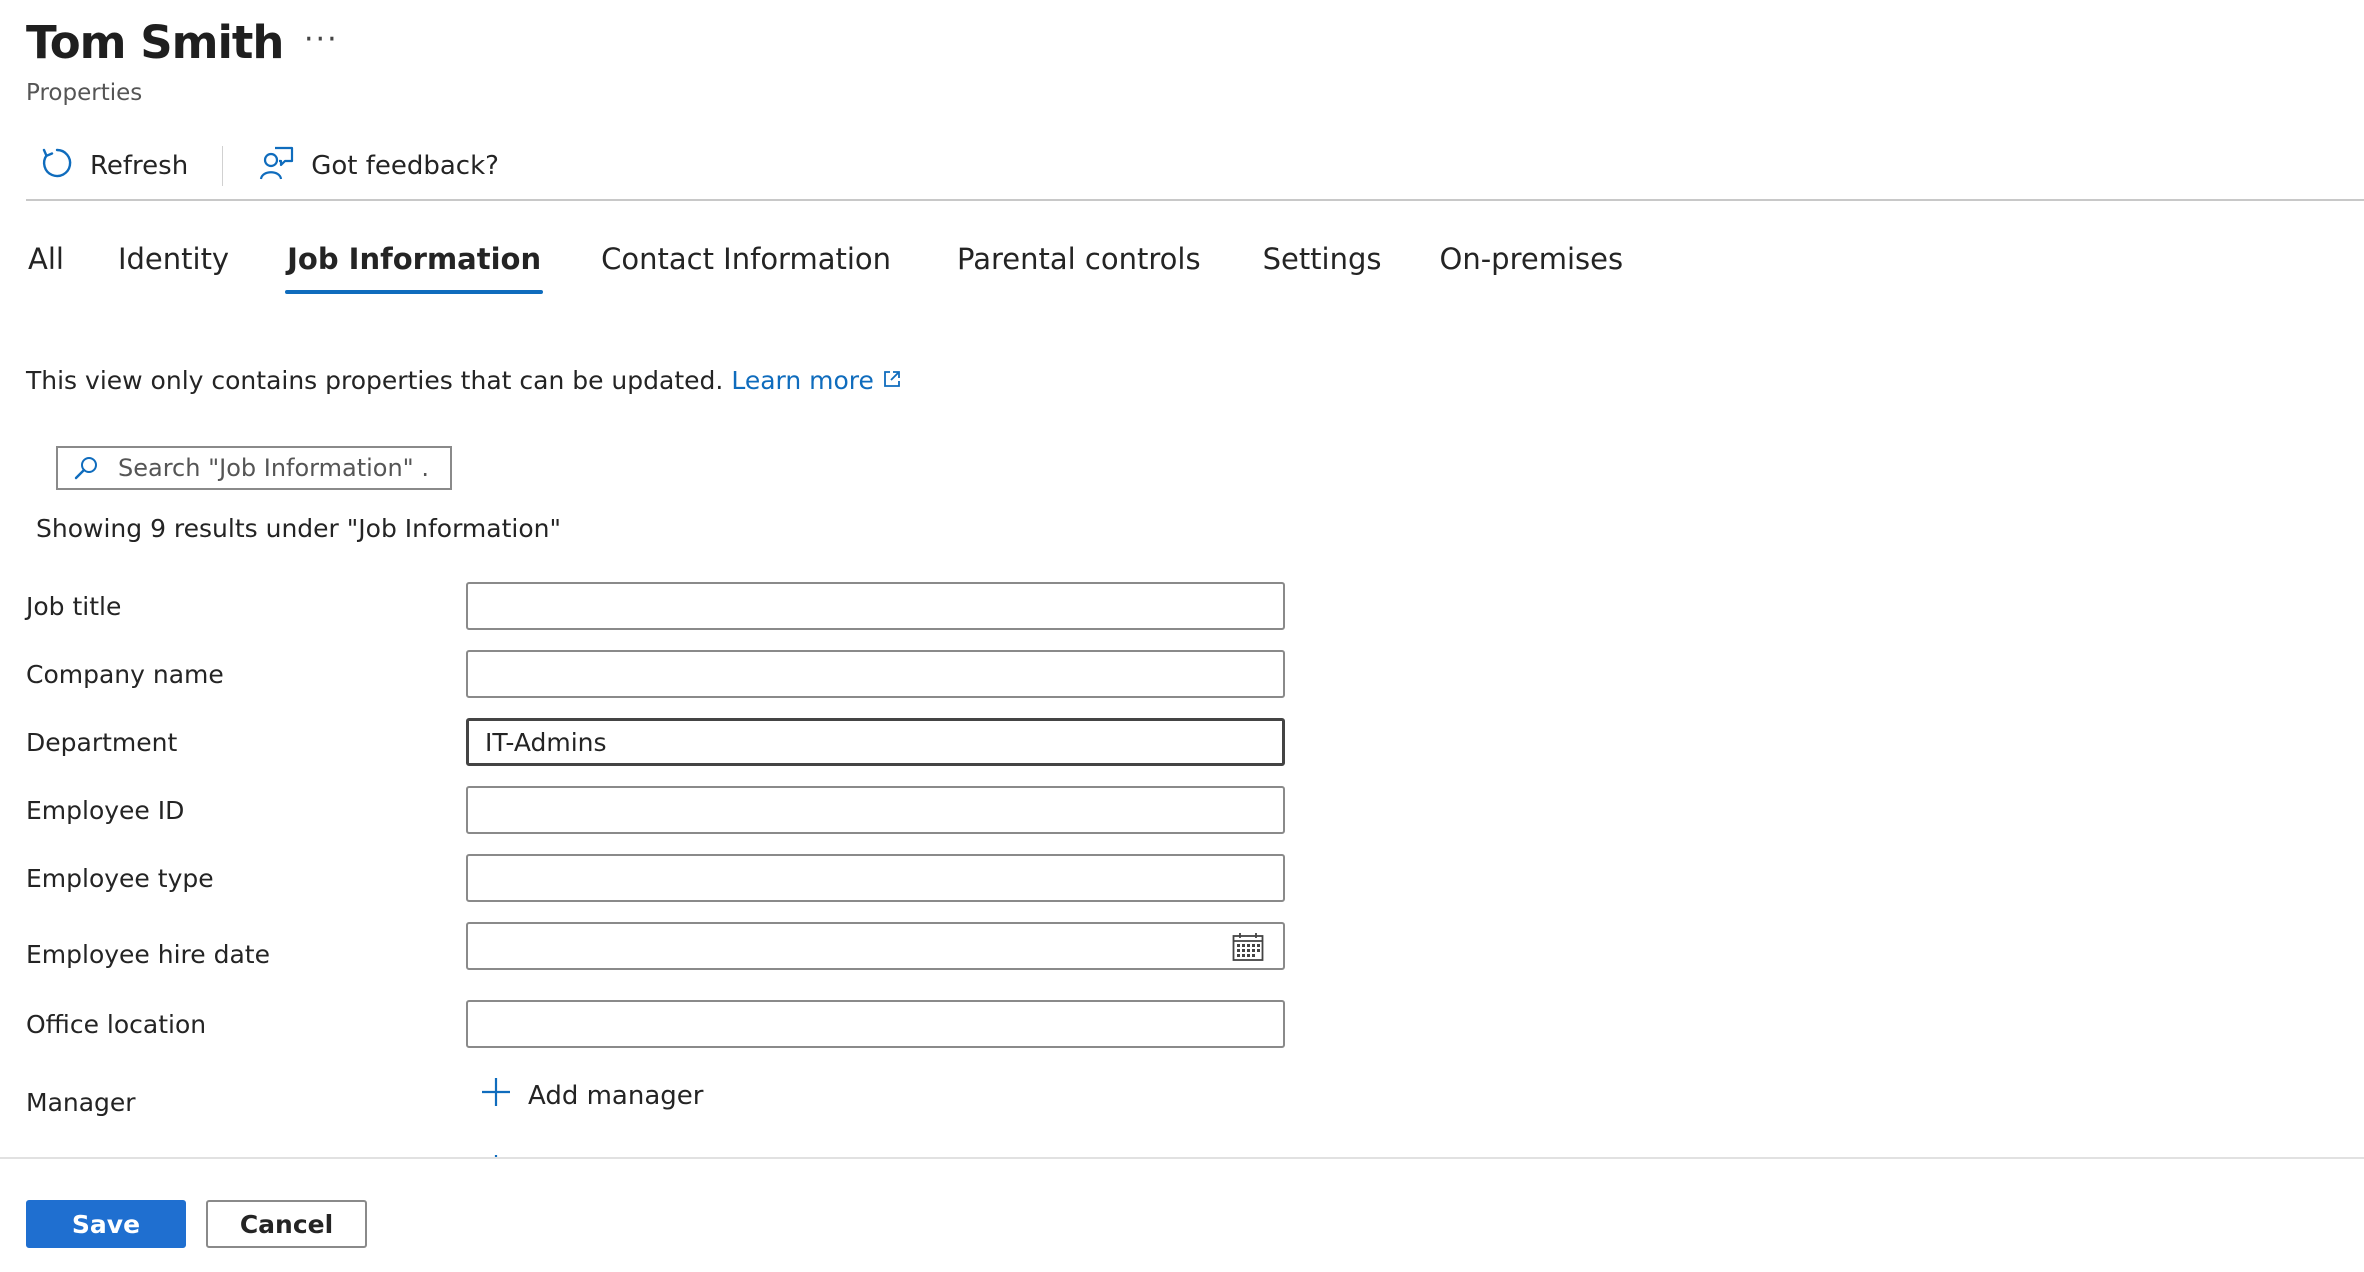 The height and width of the screenshot is (1272, 2364). I want to click on save-button: Save, so click(106, 1224).